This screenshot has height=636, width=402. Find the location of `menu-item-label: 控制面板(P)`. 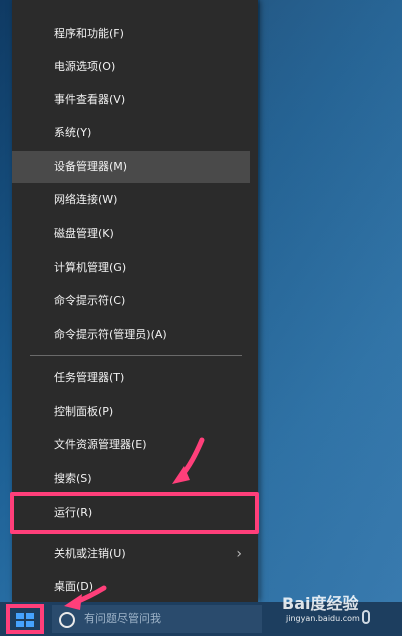

menu-item-label: 控制面板(P) is located at coordinates (84, 411).